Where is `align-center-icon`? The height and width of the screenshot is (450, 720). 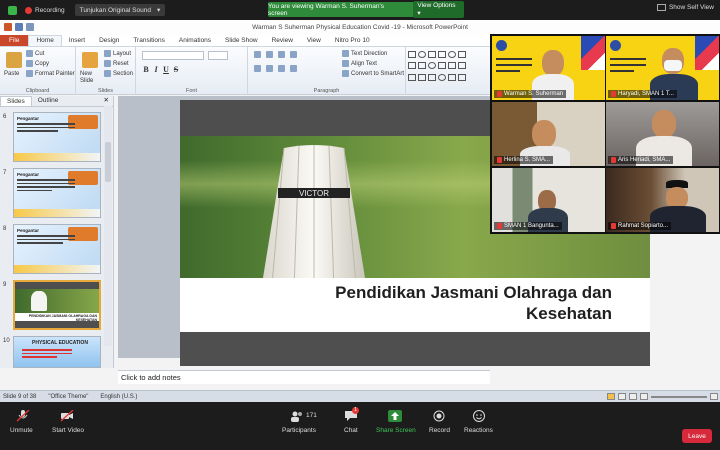
align-center-icon is located at coordinates (269, 68).